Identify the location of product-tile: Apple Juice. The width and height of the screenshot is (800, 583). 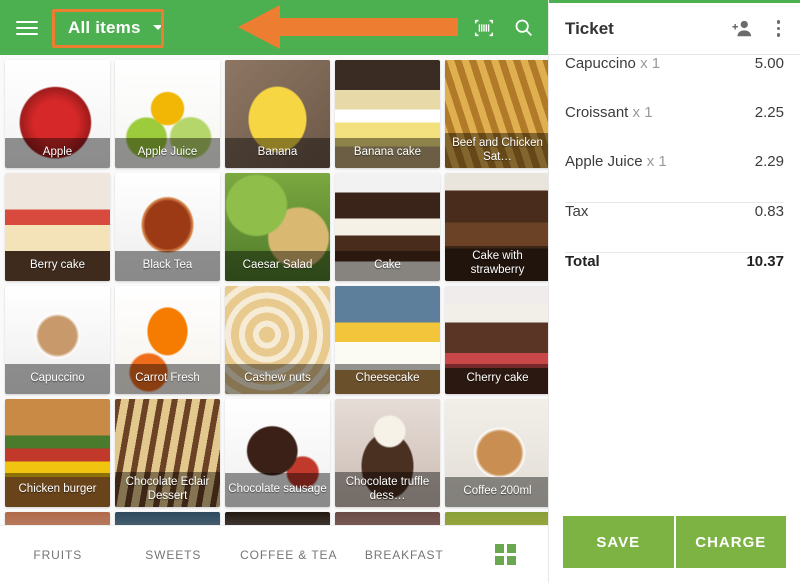
(167, 114).